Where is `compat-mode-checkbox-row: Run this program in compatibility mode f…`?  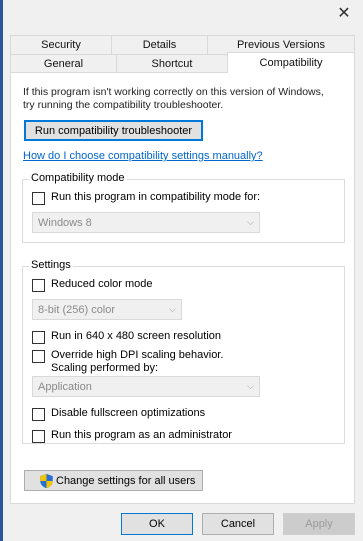
compat-mode-checkbox-row: Run this program in compatibility mode f… is located at coordinates (146, 198).